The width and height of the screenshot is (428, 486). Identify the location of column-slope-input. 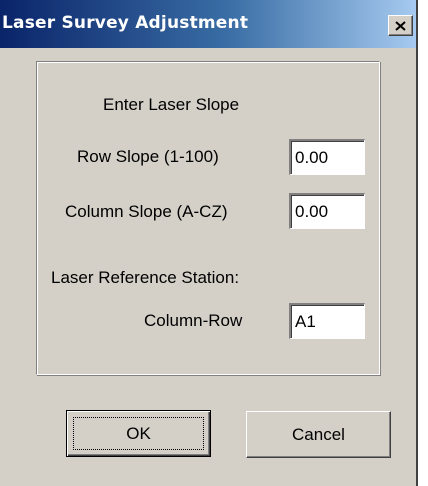
(327, 211).